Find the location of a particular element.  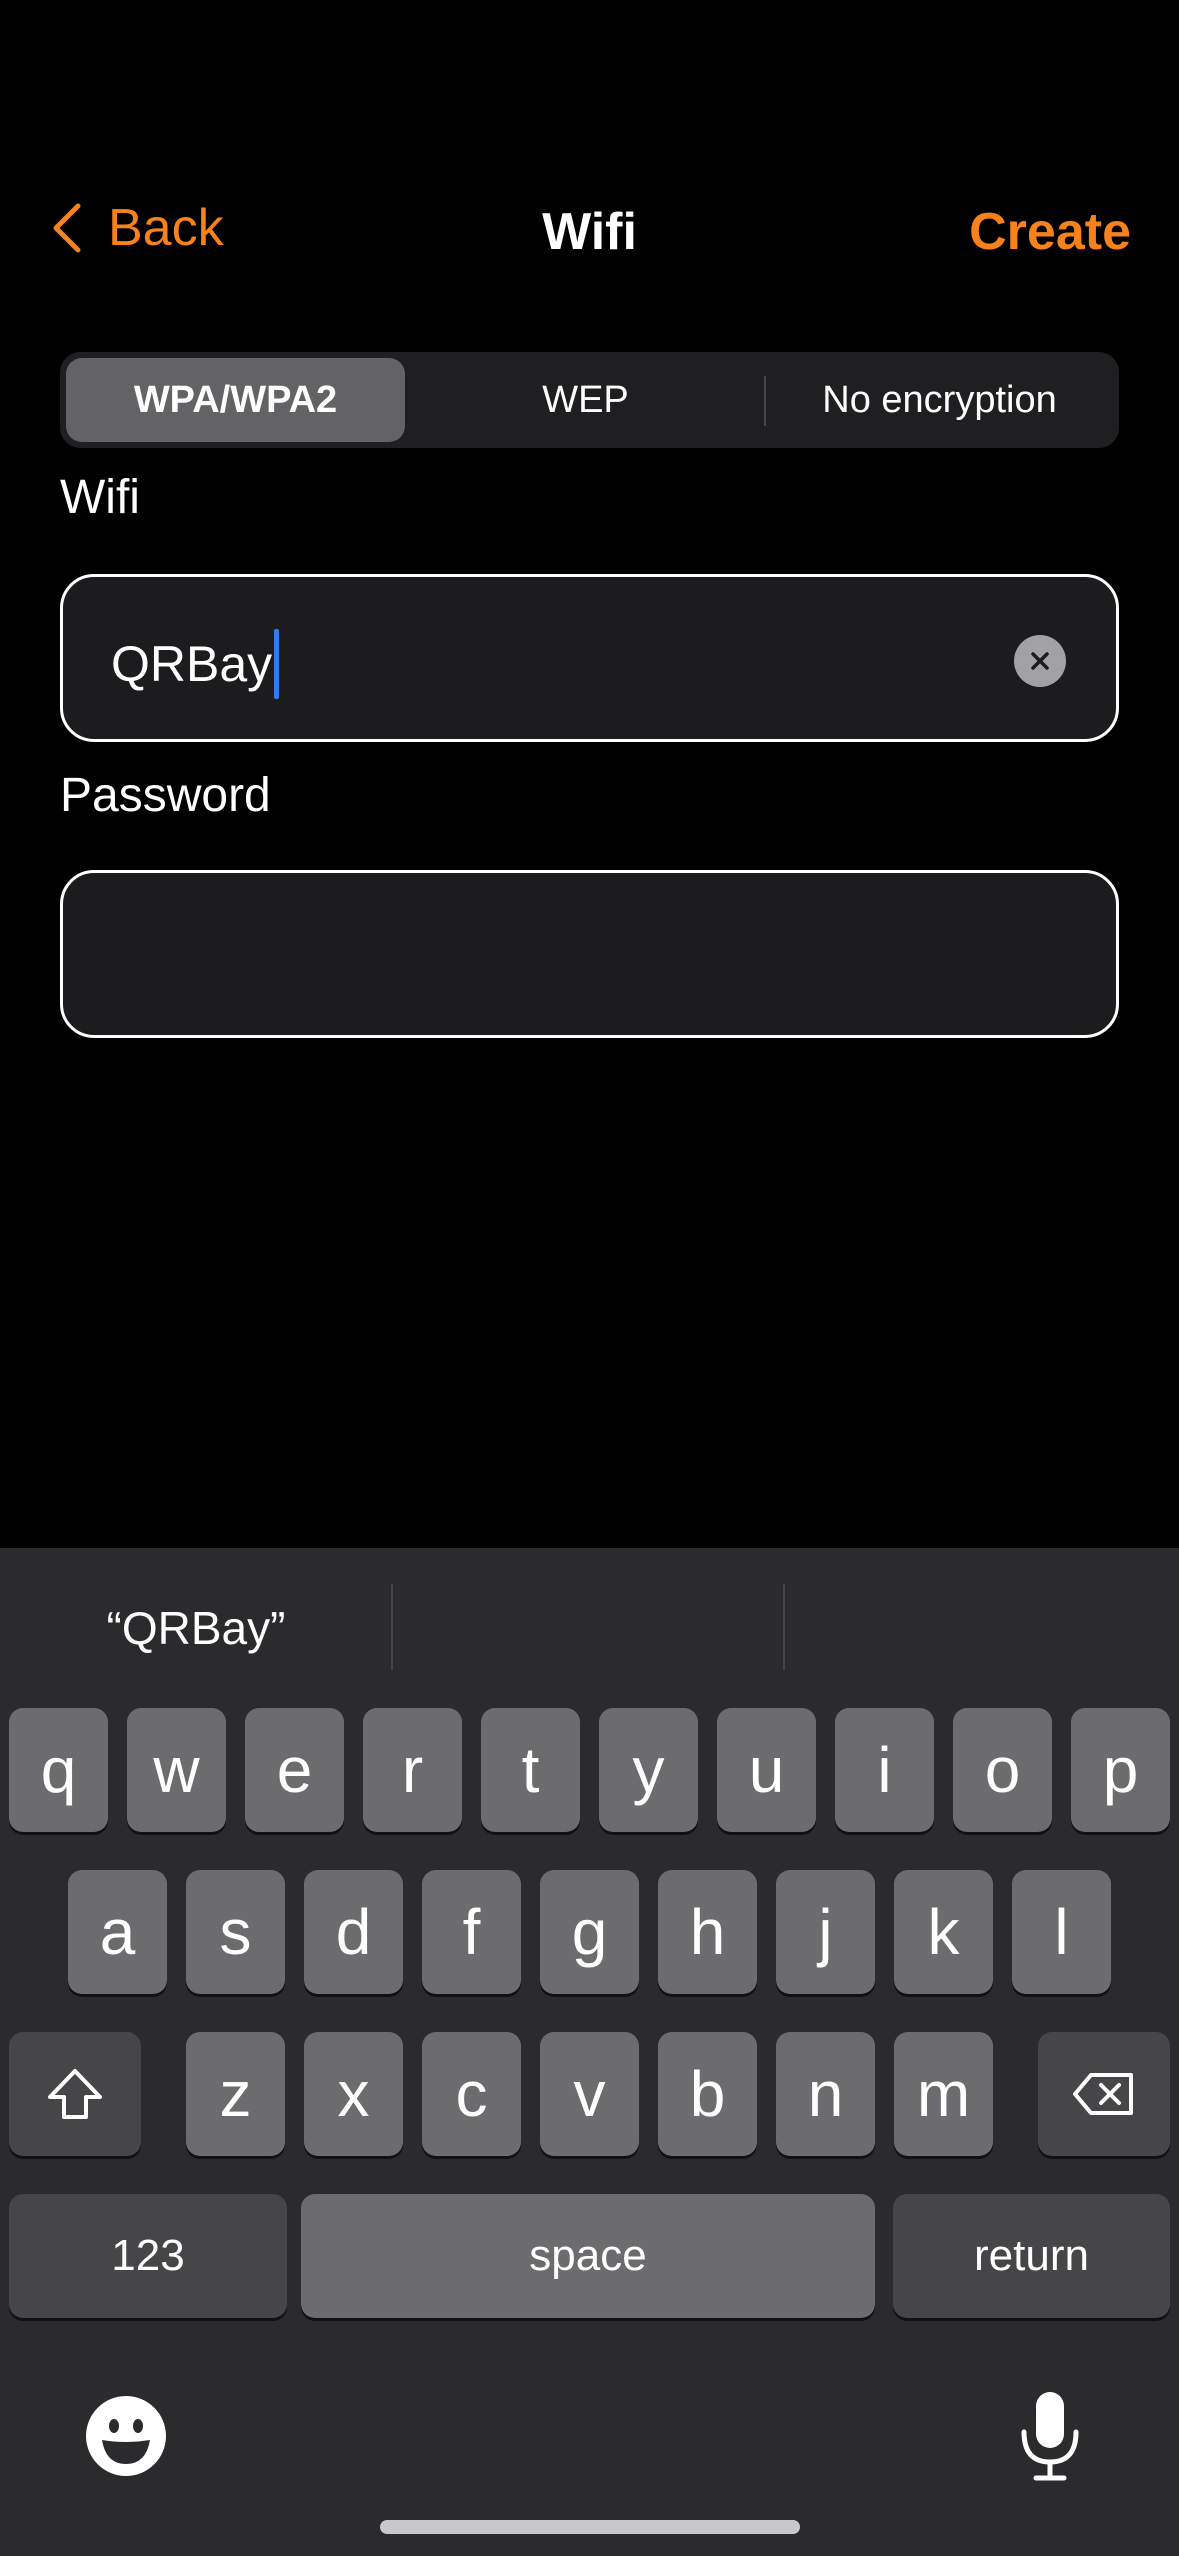

key-l: l is located at coordinates (1061, 1932).